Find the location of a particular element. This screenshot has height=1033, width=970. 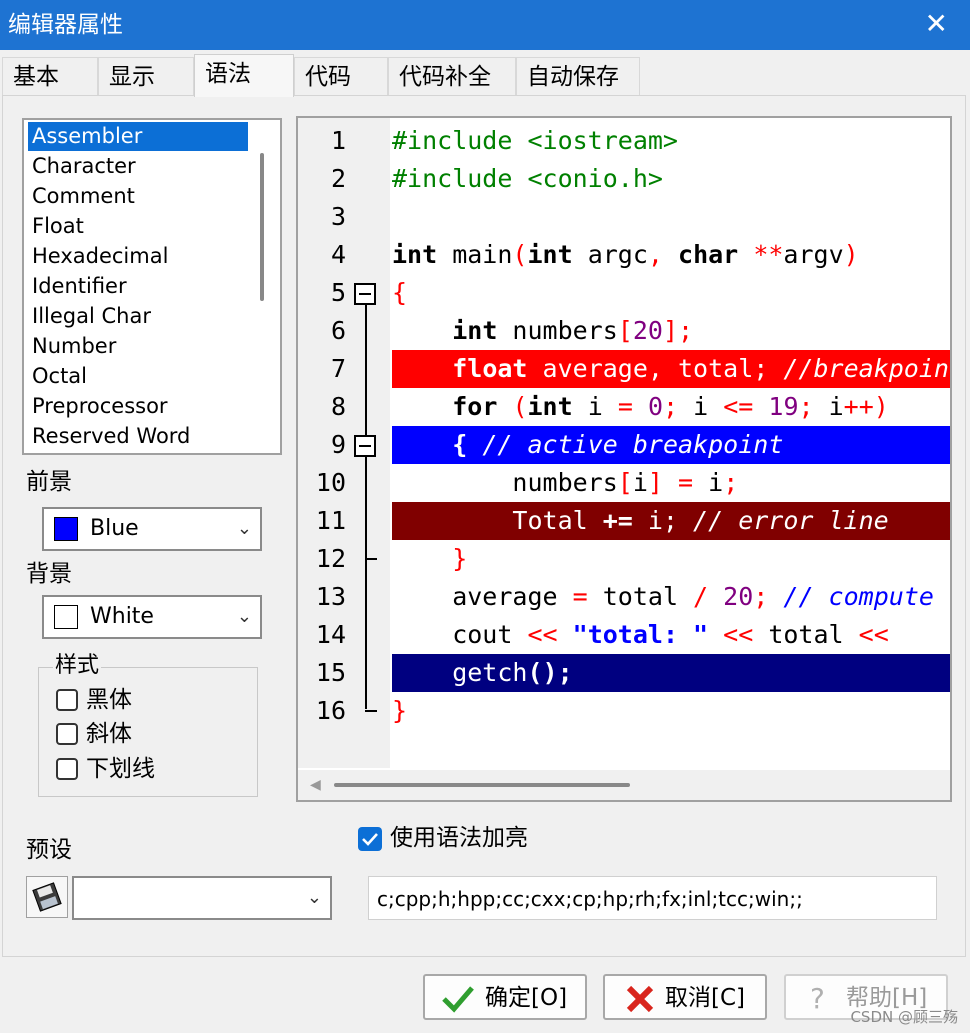

style-group-title: 样式 is located at coordinates (77, 666).